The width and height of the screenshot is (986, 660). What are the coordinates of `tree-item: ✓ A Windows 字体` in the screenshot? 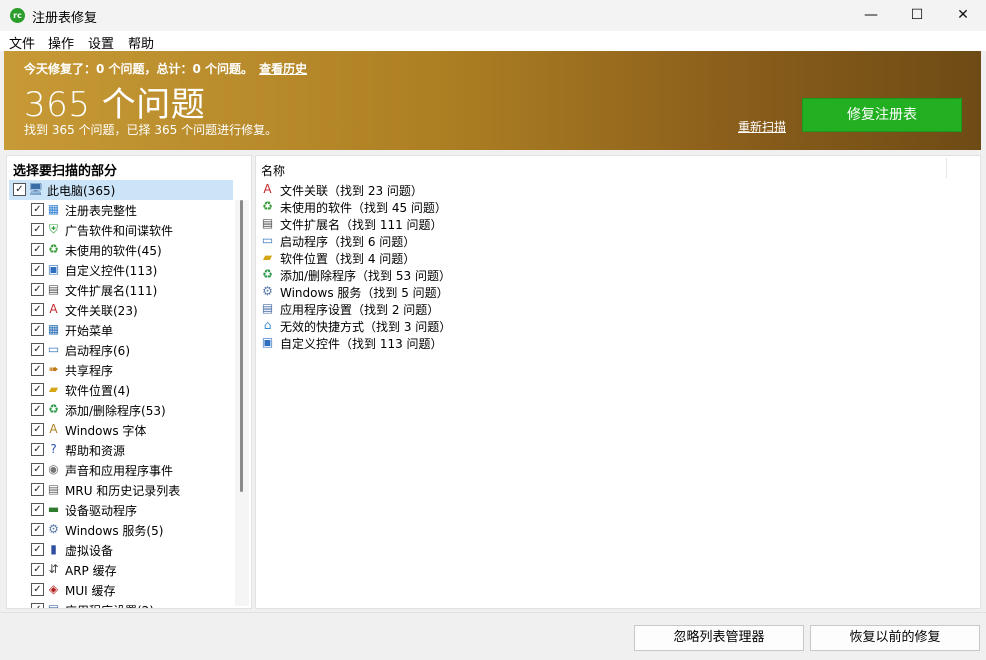 It's located at (131, 430).